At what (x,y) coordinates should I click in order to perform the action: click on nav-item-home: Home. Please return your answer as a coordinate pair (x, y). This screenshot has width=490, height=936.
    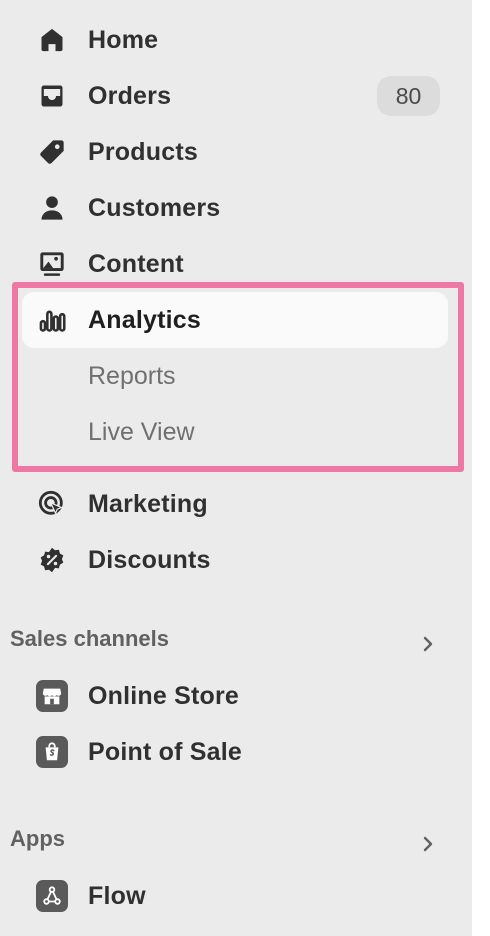
    Looking at the image, I should click on (235, 40).